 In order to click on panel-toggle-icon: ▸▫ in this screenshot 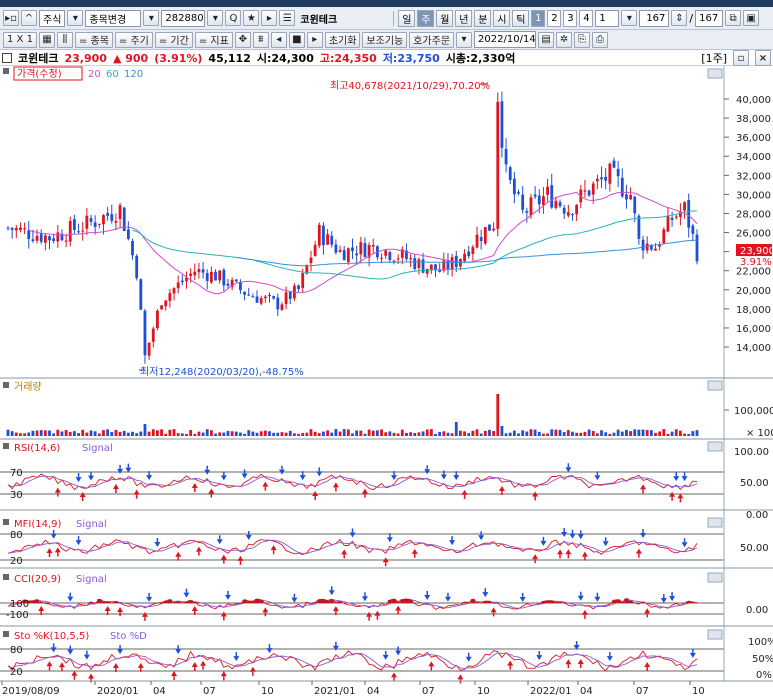, I will do `click(11, 18)`.